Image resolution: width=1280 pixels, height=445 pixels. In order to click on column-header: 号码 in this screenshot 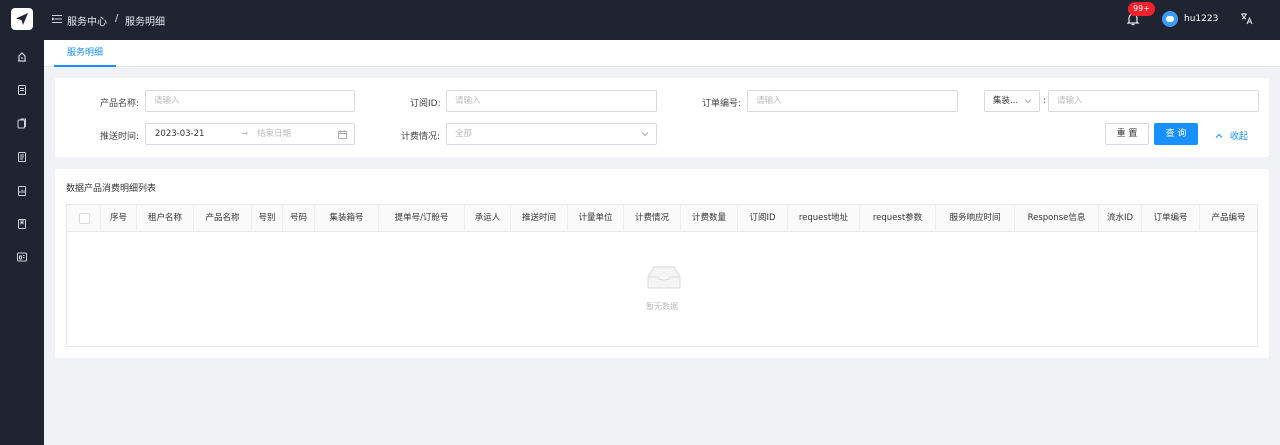, I will do `click(299, 218)`.